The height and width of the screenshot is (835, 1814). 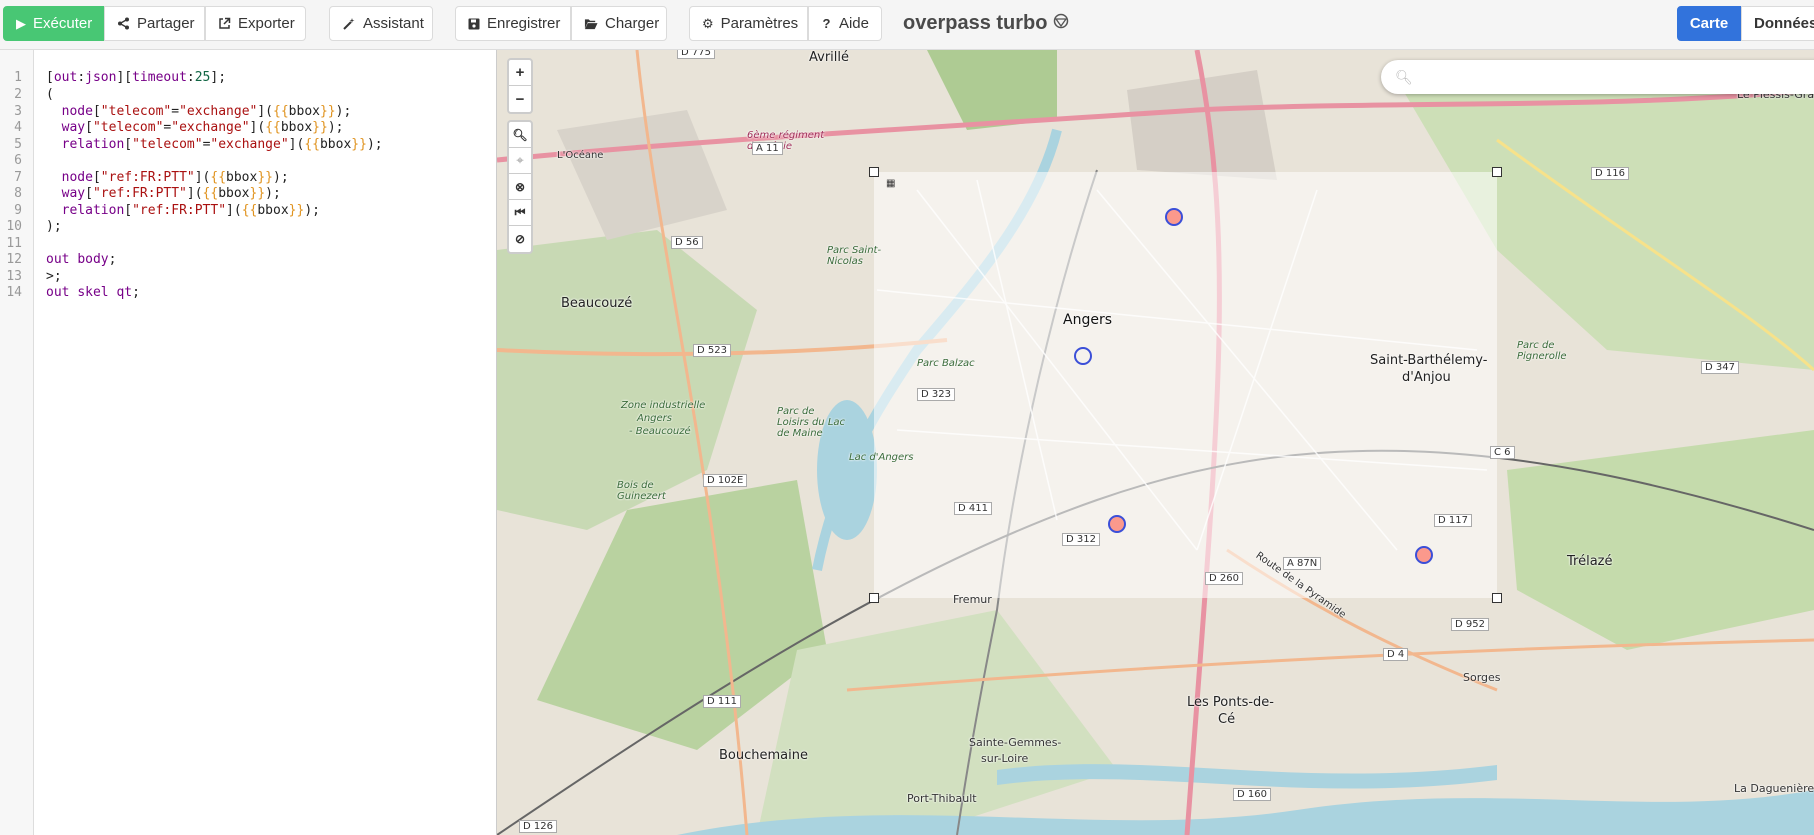 I want to click on map-label: L'Océane, so click(x=580, y=155).